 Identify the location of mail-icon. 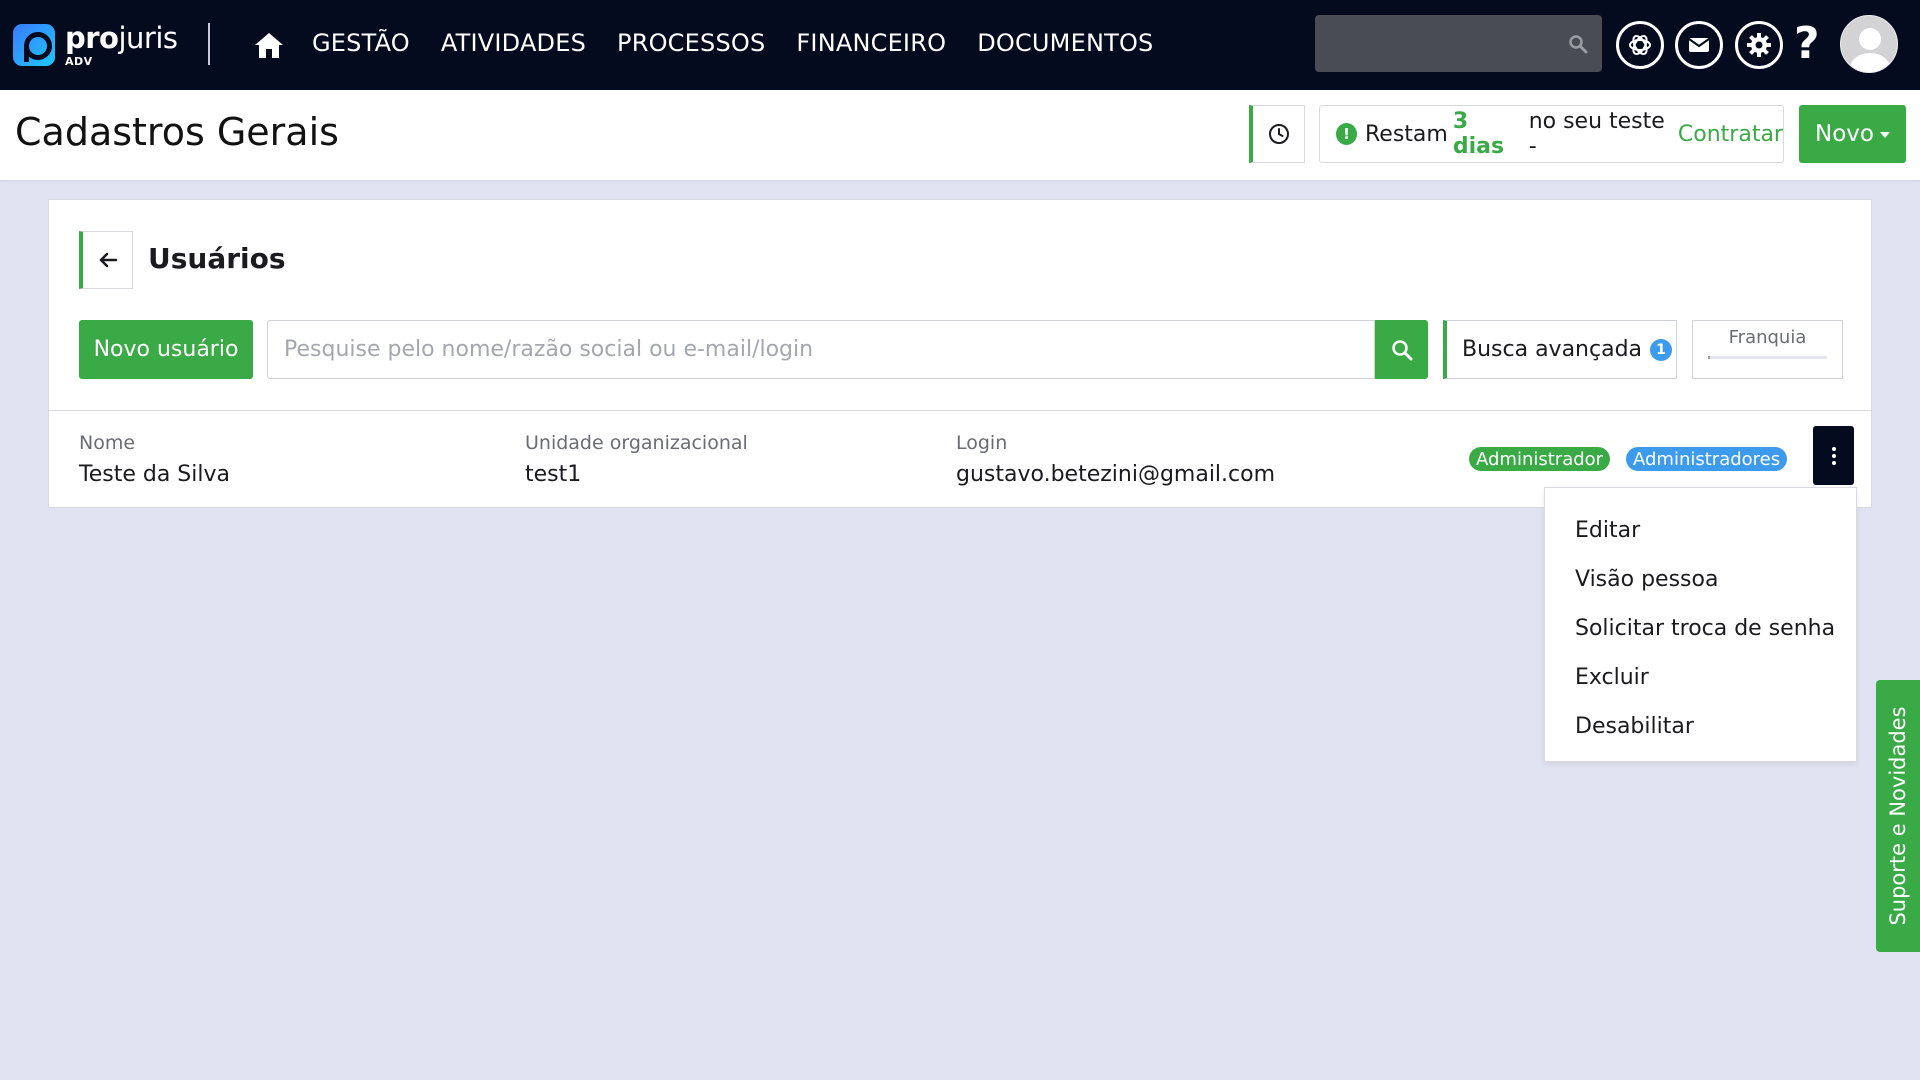
(1699, 45).